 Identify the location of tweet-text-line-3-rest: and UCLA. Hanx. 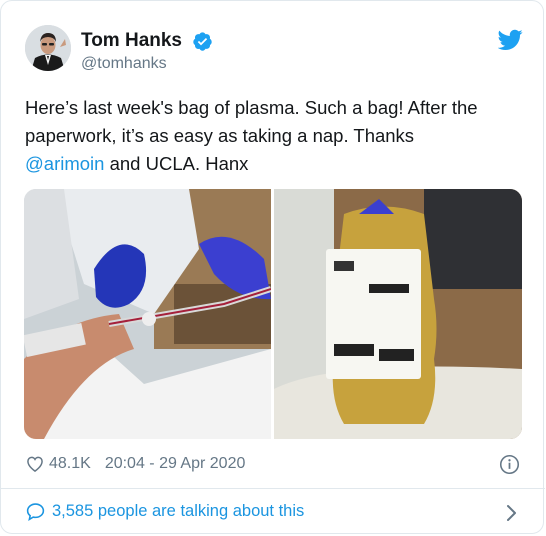
(176, 163).